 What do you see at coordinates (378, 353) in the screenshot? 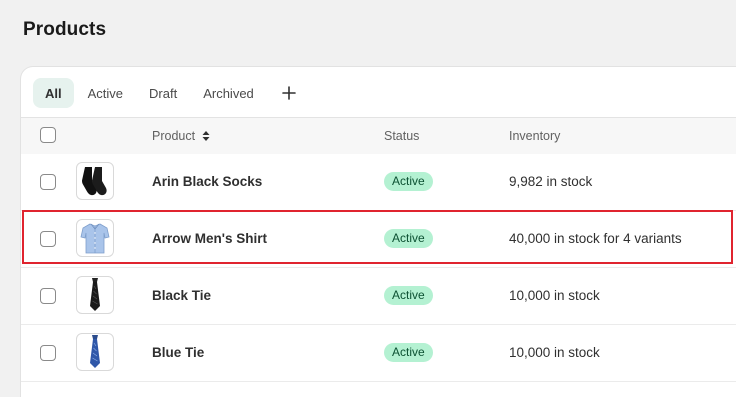
I see `table-row: Blue Tie Active 10,000 in stock` at bounding box center [378, 353].